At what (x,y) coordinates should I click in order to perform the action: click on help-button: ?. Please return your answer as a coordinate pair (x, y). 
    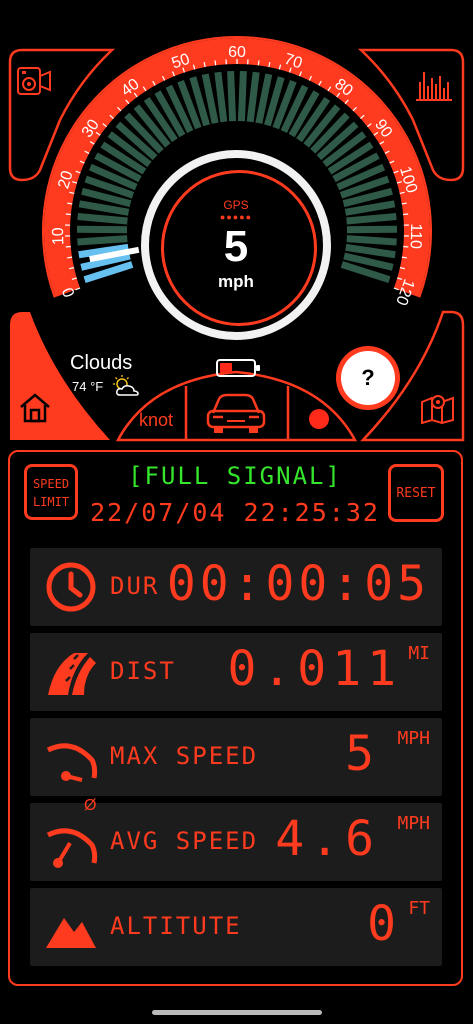
    Looking at the image, I should click on (368, 378).